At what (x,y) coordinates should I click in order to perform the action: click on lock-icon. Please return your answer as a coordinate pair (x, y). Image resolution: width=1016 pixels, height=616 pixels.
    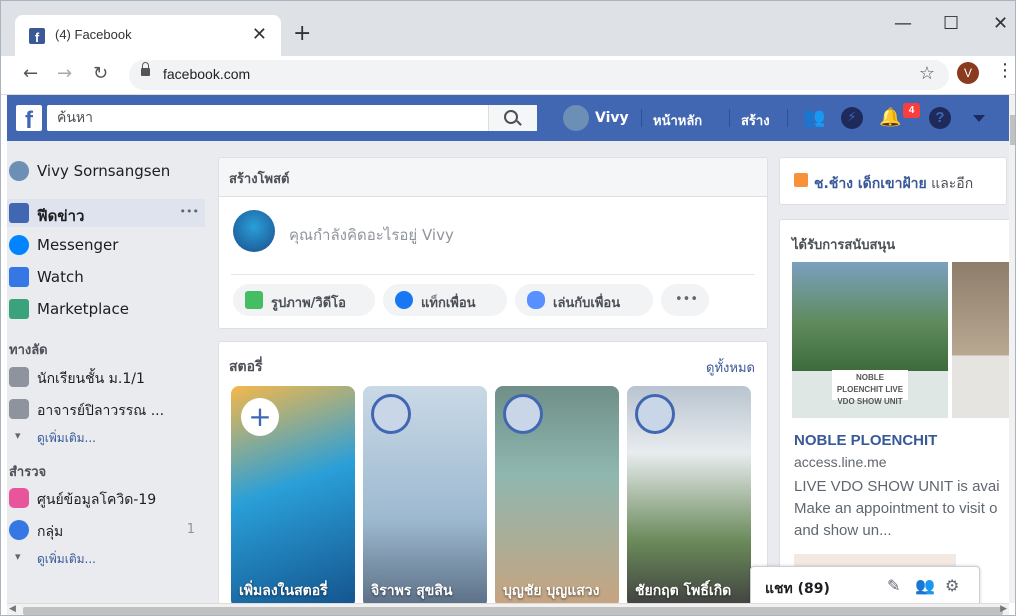
    Looking at the image, I should click on (145, 69).